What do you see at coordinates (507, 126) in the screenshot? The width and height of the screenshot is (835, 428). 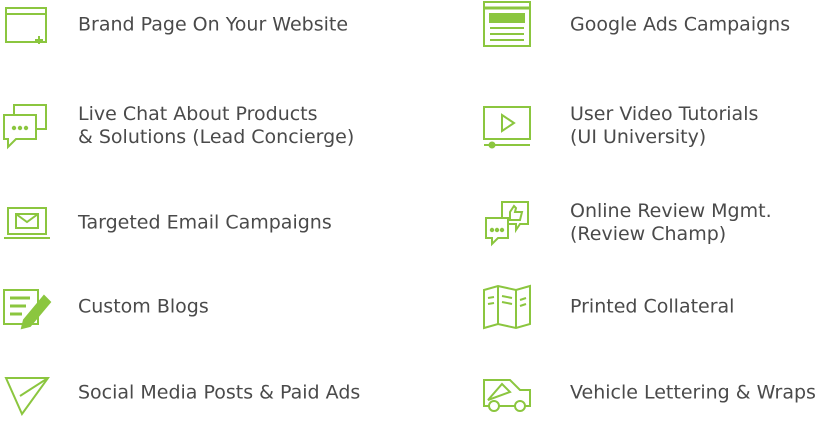 I see `video-player-icon` at bounding box center [507, 126].